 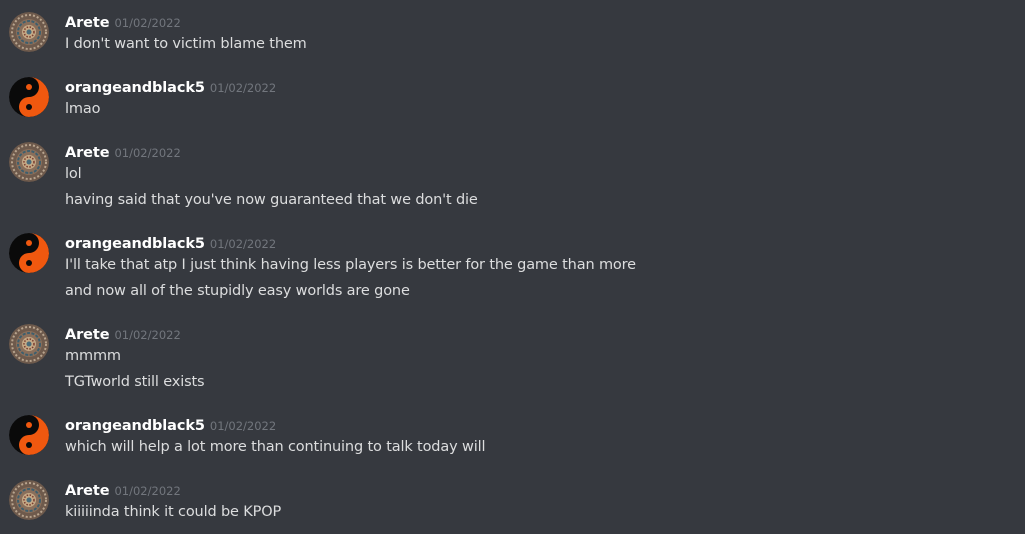 What do you see at coordinates (173, 512) in the screenshot?
I see `message-text: kiiiiinda think it could be KPOP` at bounding box center [173, 512].